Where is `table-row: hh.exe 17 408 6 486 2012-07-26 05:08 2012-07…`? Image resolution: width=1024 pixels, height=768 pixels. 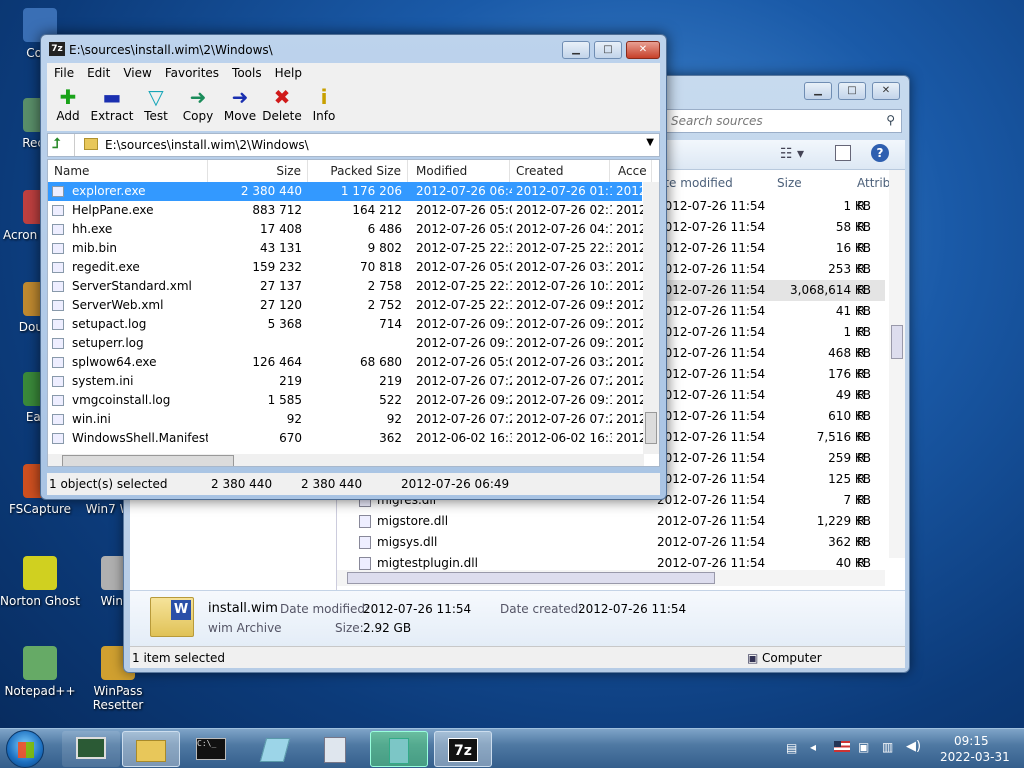 table-row: hh.exe 17 408 6 486 2012-07-26 05:08 2012-07… is located at coordinates (346, 229).